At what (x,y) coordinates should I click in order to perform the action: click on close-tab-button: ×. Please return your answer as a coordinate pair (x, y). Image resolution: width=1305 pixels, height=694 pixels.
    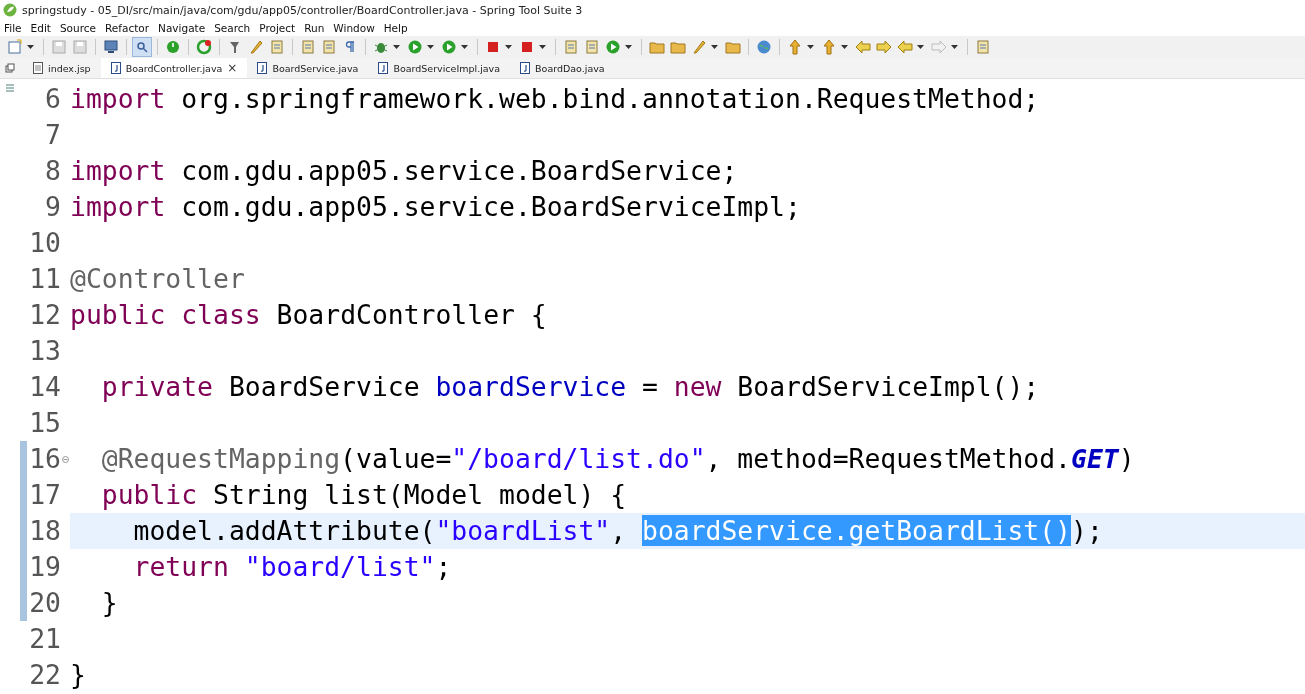
    Looking at the image, I should click on (232, 68).